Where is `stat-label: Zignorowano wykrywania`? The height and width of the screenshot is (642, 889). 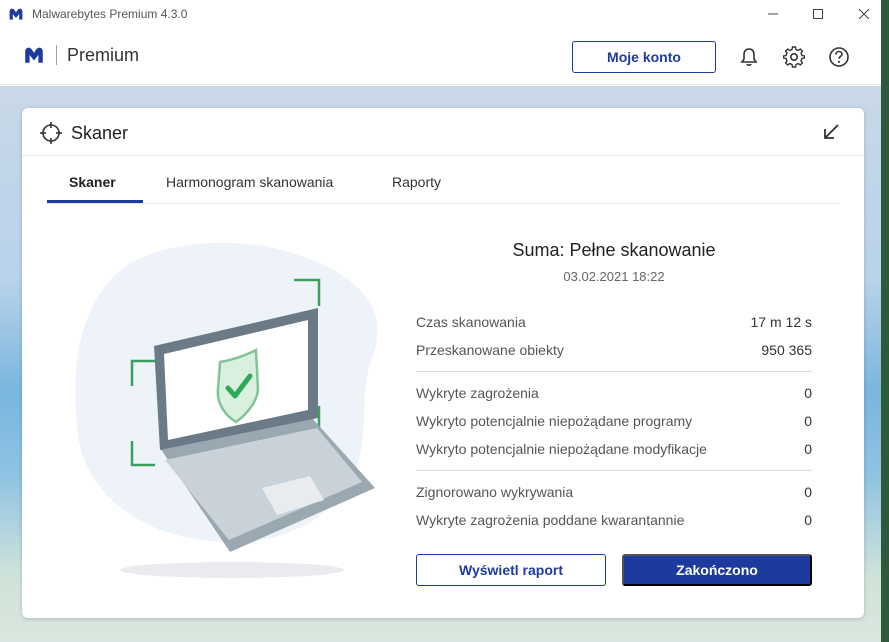 stat-label: Zignorowano wykrywania is located at coordinates (495, 492).